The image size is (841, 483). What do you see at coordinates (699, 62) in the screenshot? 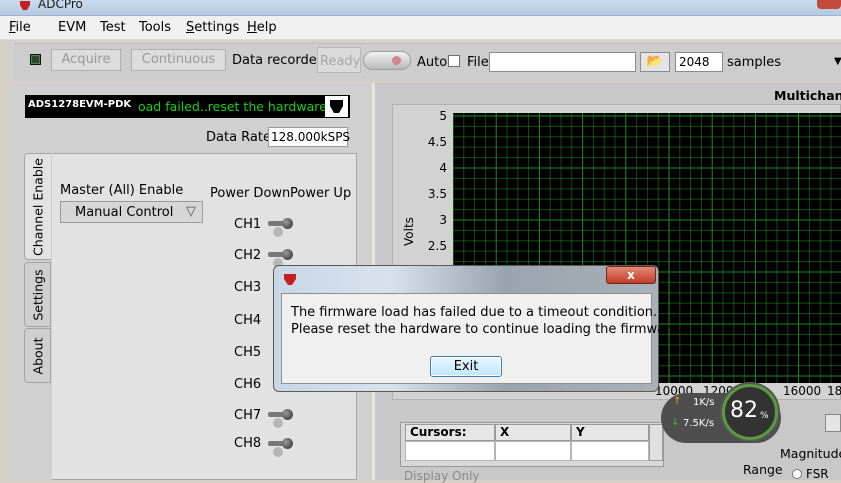
I see `samples-input: 2048` at bounding box center [699, 62].